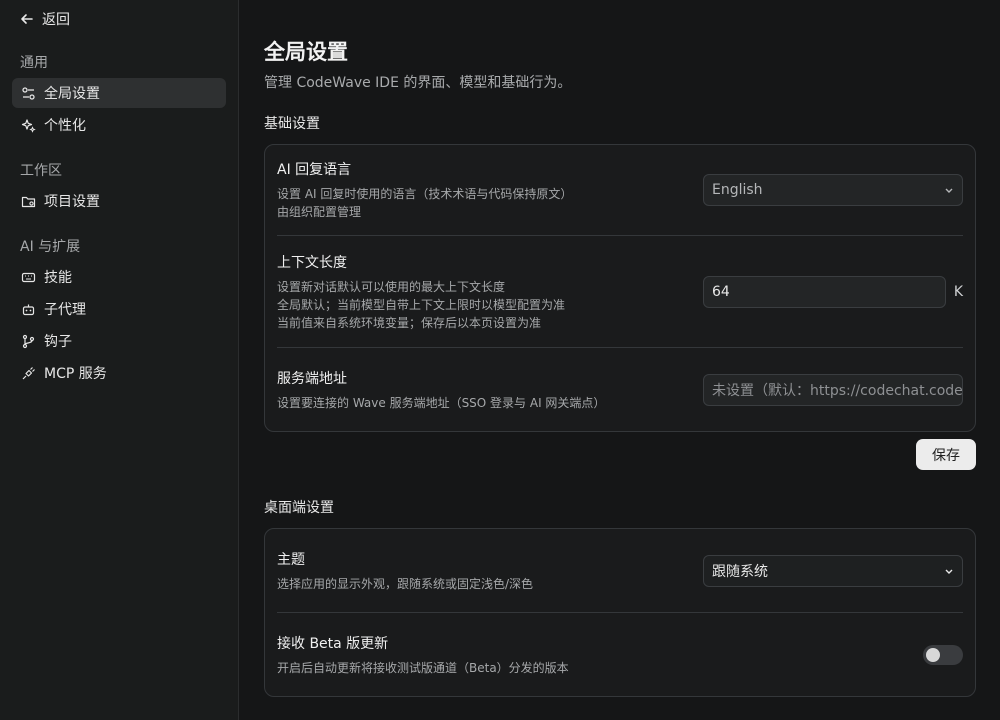 This screenshot has height=720, width=1000. I want to click on sidebar-item-label: 钩子, so click(58, 342).